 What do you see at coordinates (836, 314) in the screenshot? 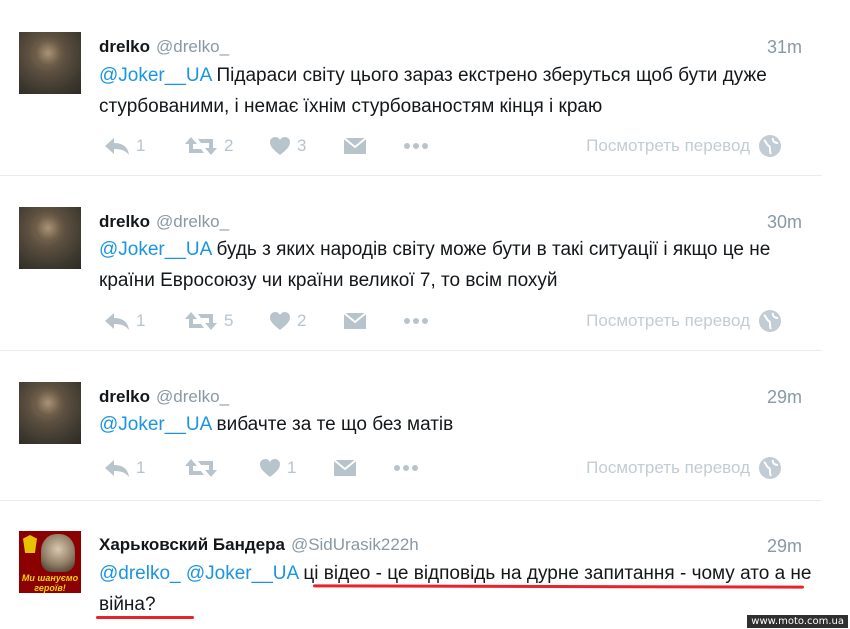
I see `page-margin` at bounding box center [836, 314].